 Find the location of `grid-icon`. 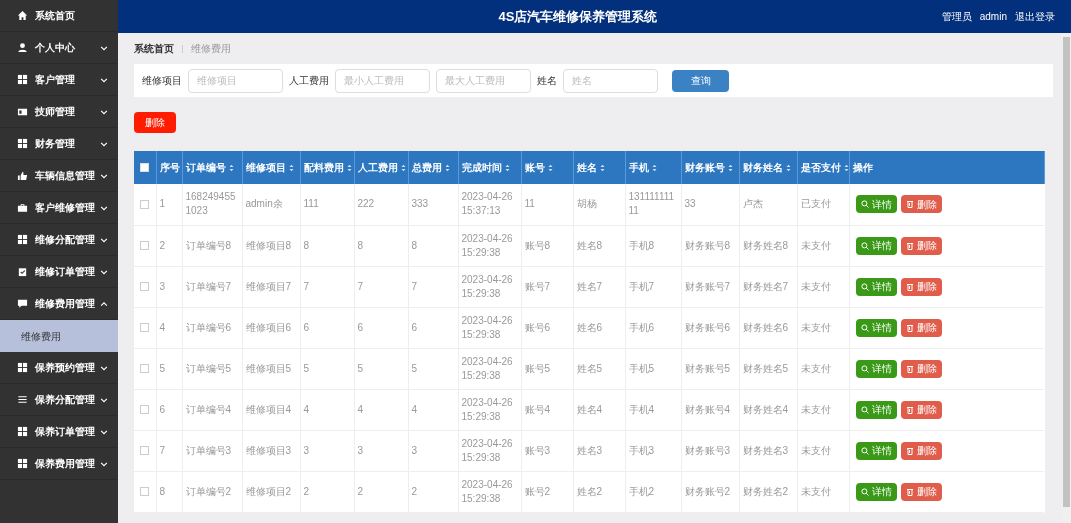

grid-icon is located at coordinates (22, 463).